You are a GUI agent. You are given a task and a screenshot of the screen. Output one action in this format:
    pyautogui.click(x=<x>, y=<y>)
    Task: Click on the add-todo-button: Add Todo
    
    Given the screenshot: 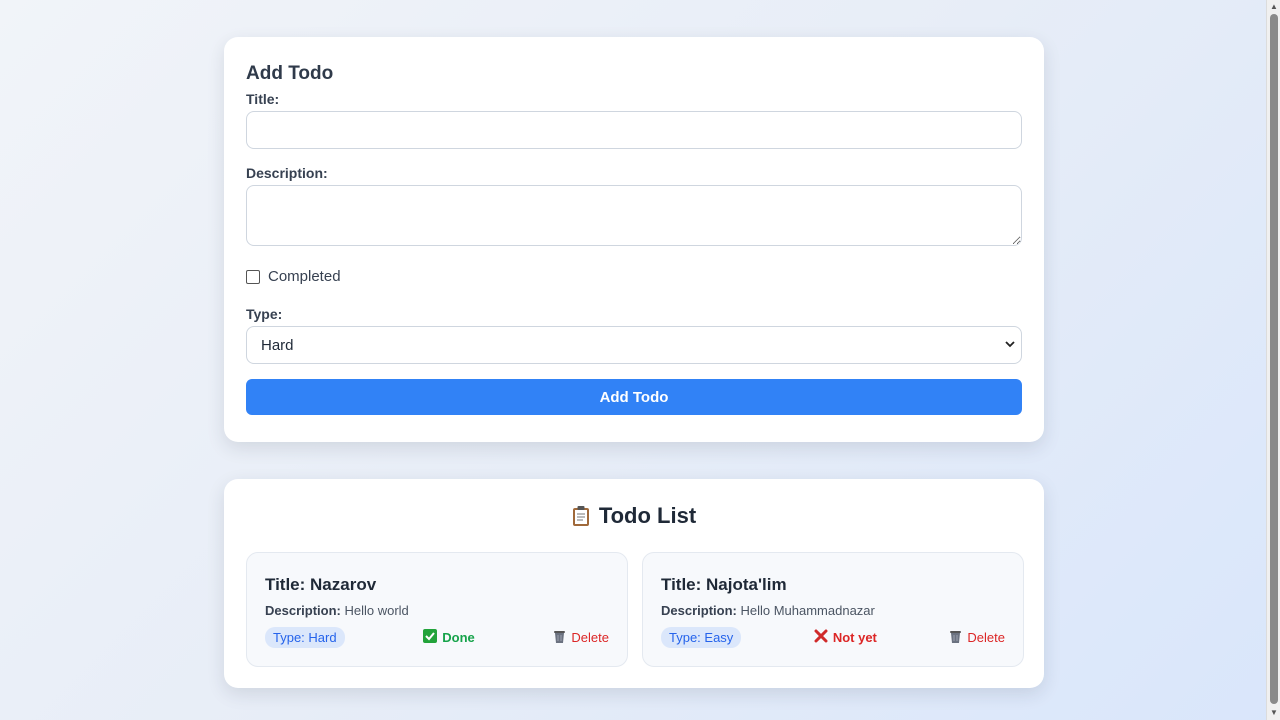 What is the action you would take?
    pyautogui.click(x=634, y=397)
    